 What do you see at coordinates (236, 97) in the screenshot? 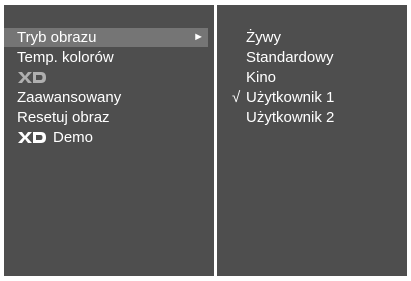
I see `checkmark-icon: √` at bounding box center [236, 97].